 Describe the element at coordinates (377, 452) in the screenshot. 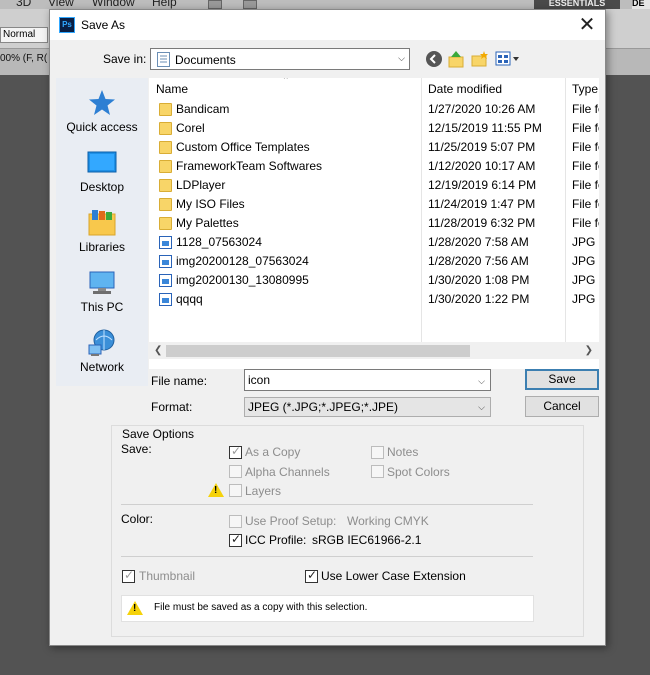

I see `notes-checkbox` at that location.